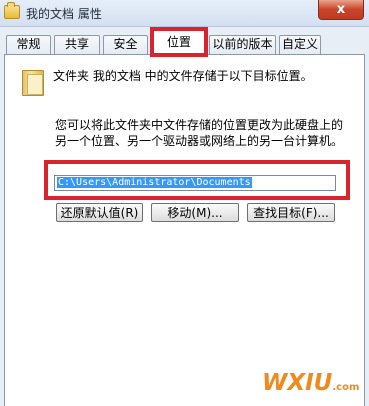  Describe the element at coordinates (12, 10) in the screenshot. I see `folder-icon` at that location.